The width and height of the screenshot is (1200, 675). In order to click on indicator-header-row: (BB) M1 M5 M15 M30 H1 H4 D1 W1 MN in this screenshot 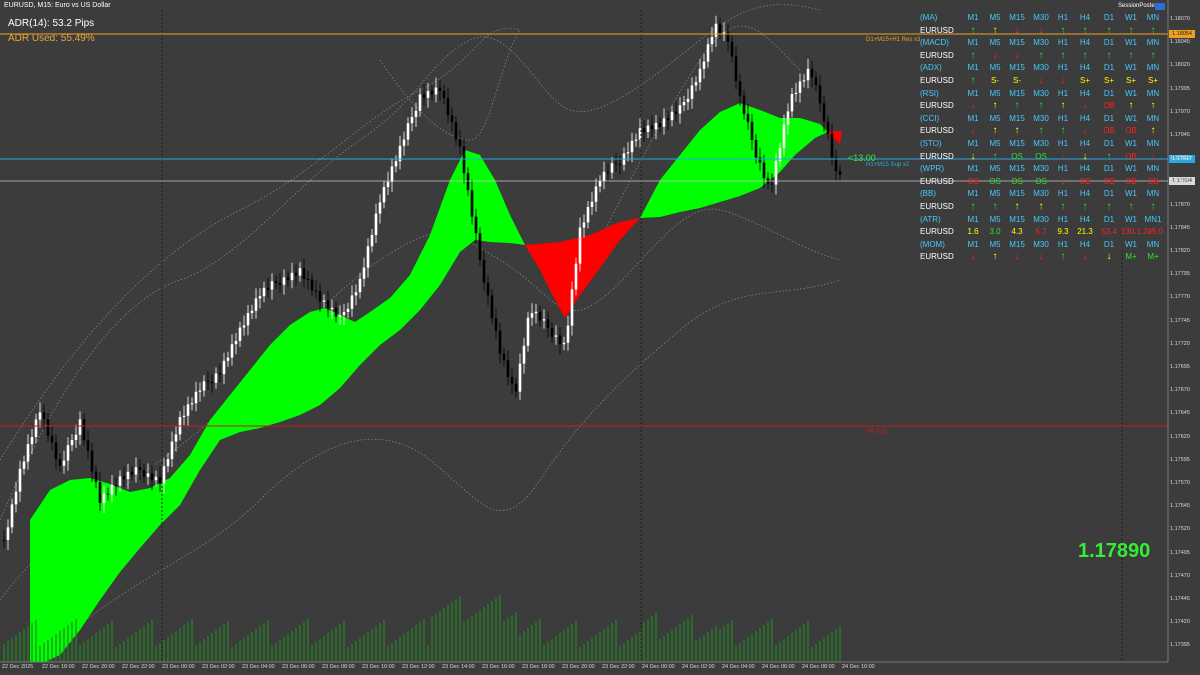, I will do `click(1043, 194)`.